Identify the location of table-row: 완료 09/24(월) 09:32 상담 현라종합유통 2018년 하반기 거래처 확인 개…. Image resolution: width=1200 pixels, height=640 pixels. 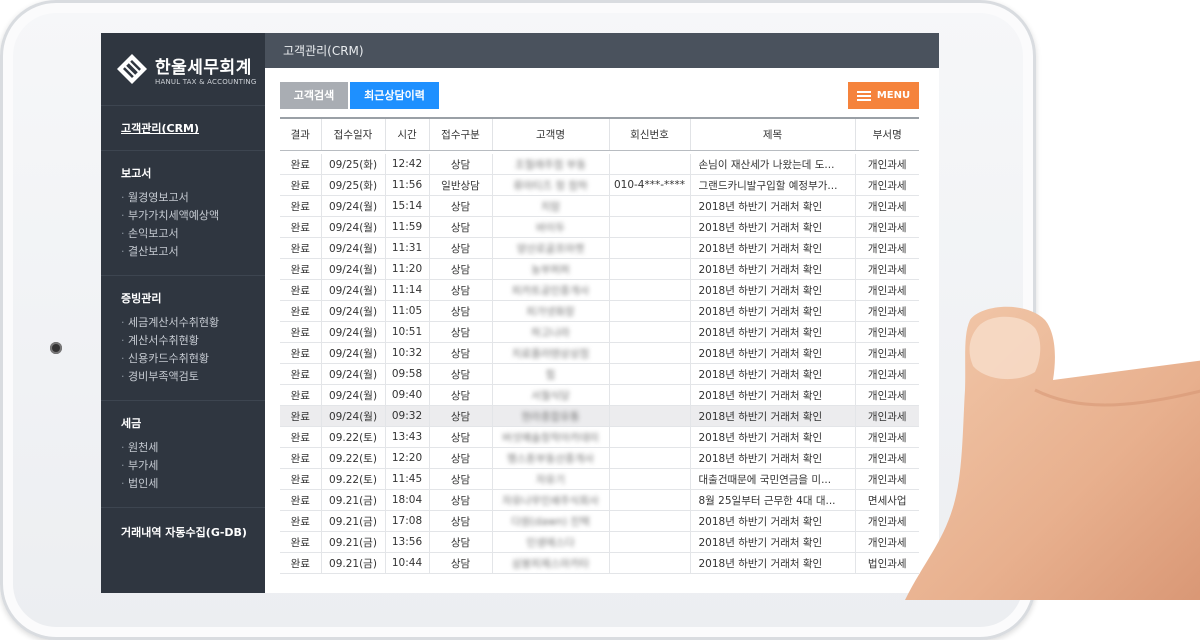
(599, 416).